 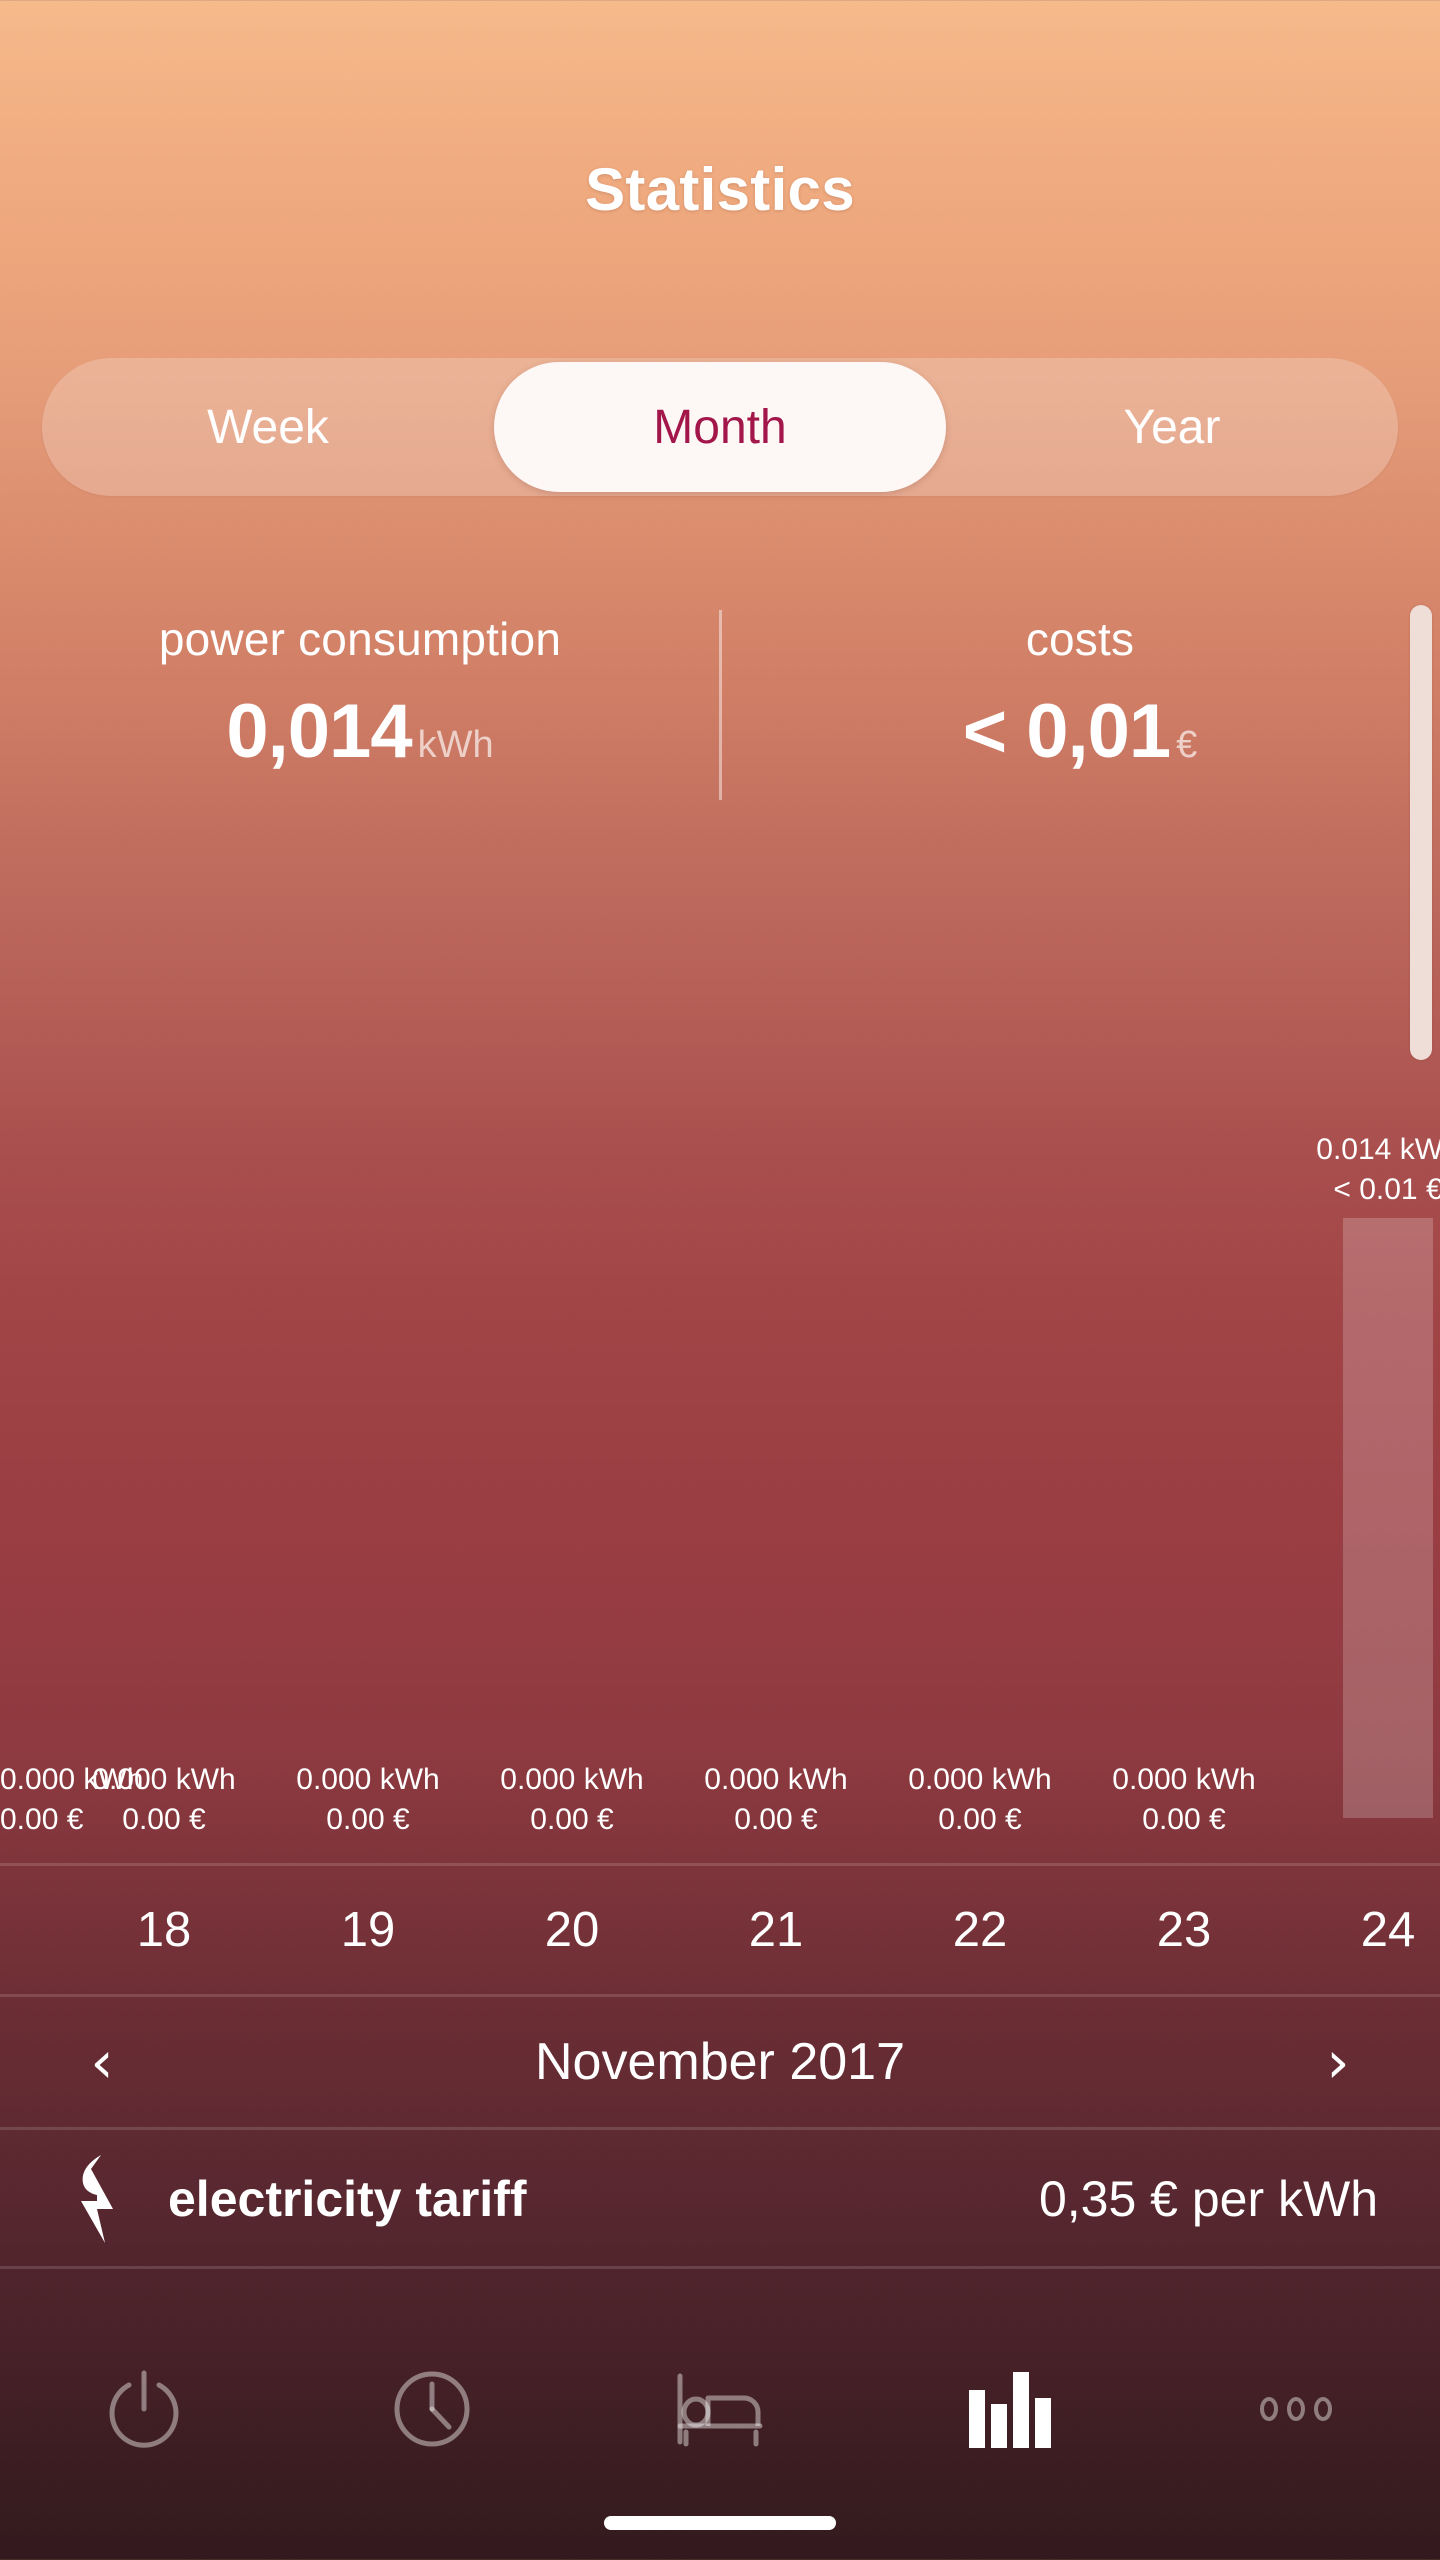 I want to click on power-icon, so click(x=144, y=2409).